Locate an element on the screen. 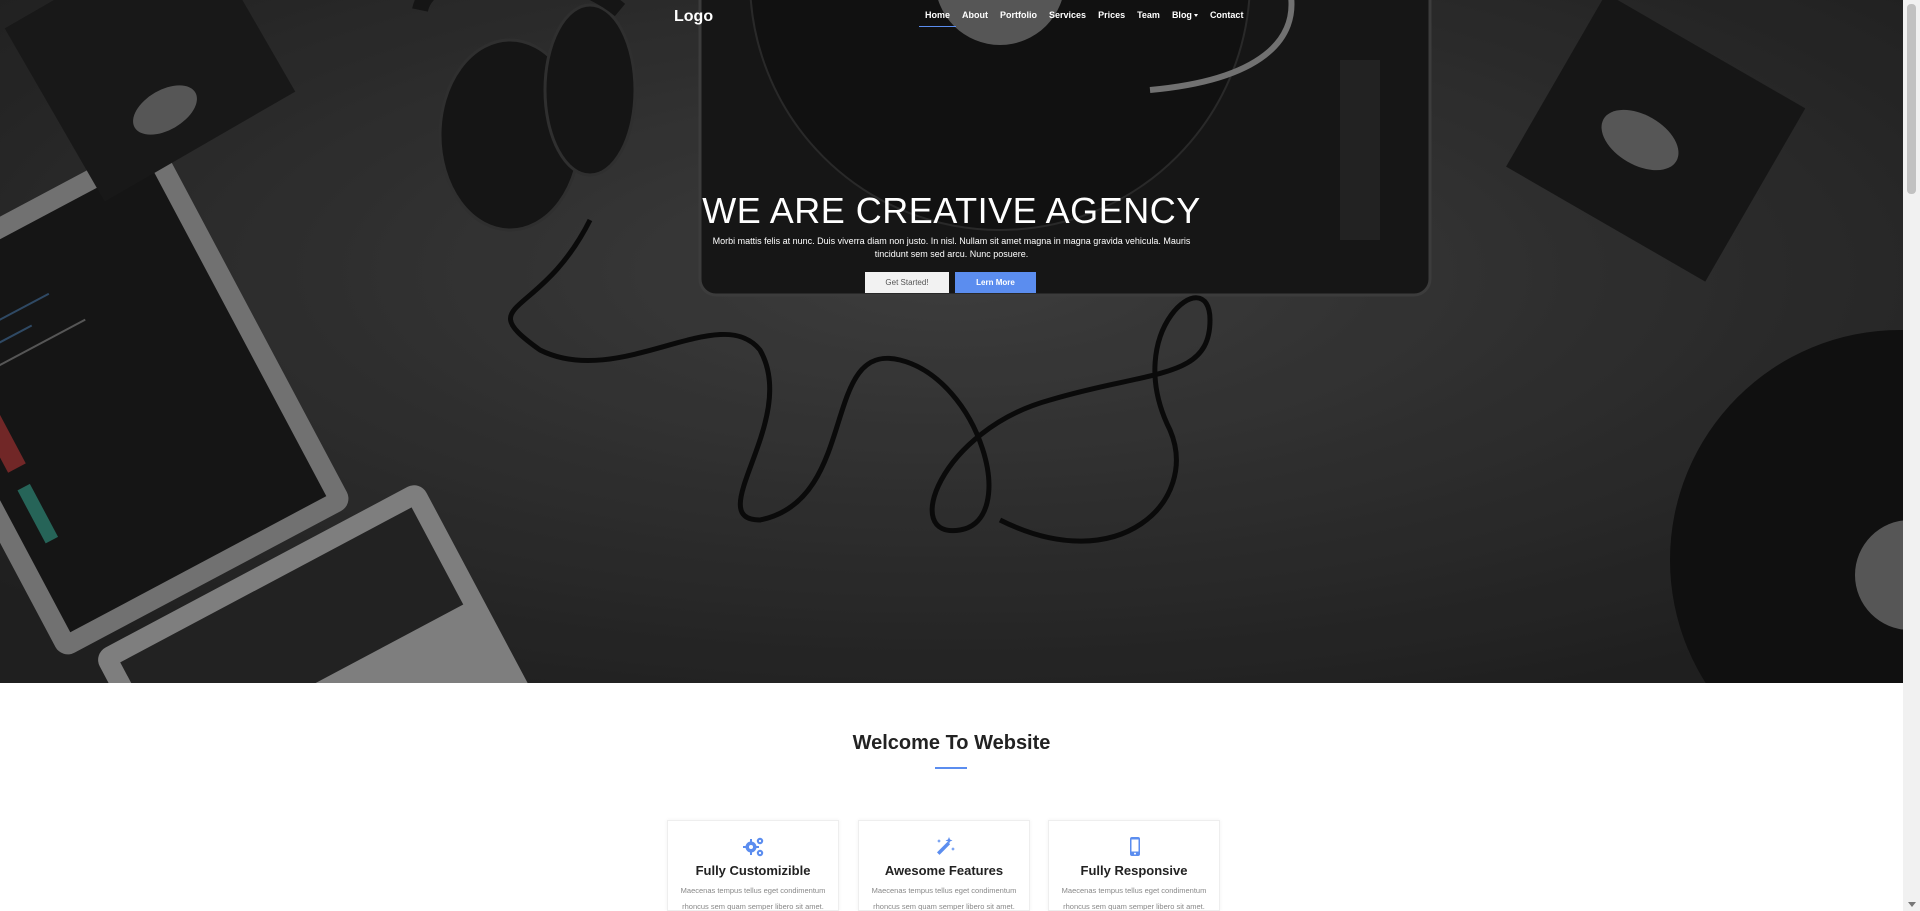  nav-item-prices: Prices is located at coordinates (1111, 15).